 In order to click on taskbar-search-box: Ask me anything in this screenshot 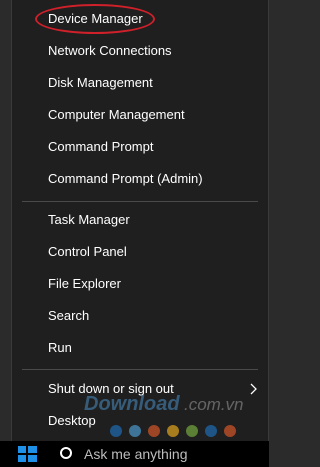, I will do `click(136, 454)`.